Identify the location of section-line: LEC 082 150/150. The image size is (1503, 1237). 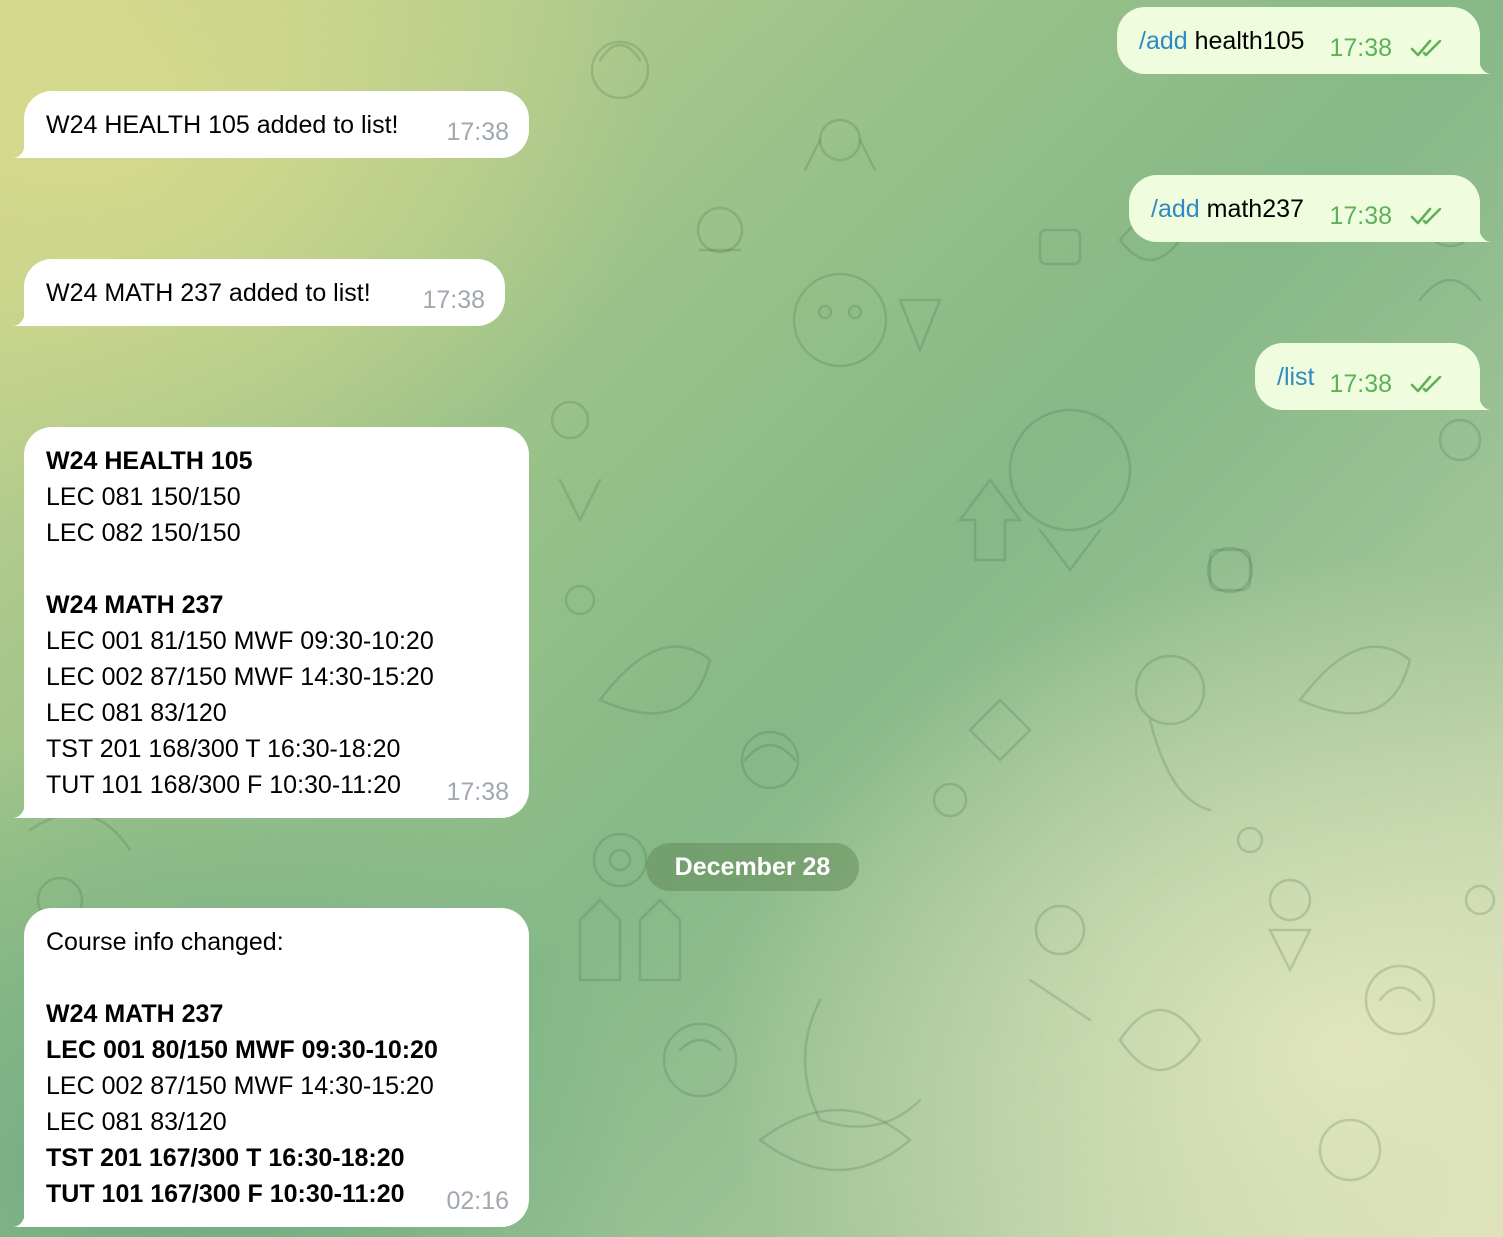
(143, 533).